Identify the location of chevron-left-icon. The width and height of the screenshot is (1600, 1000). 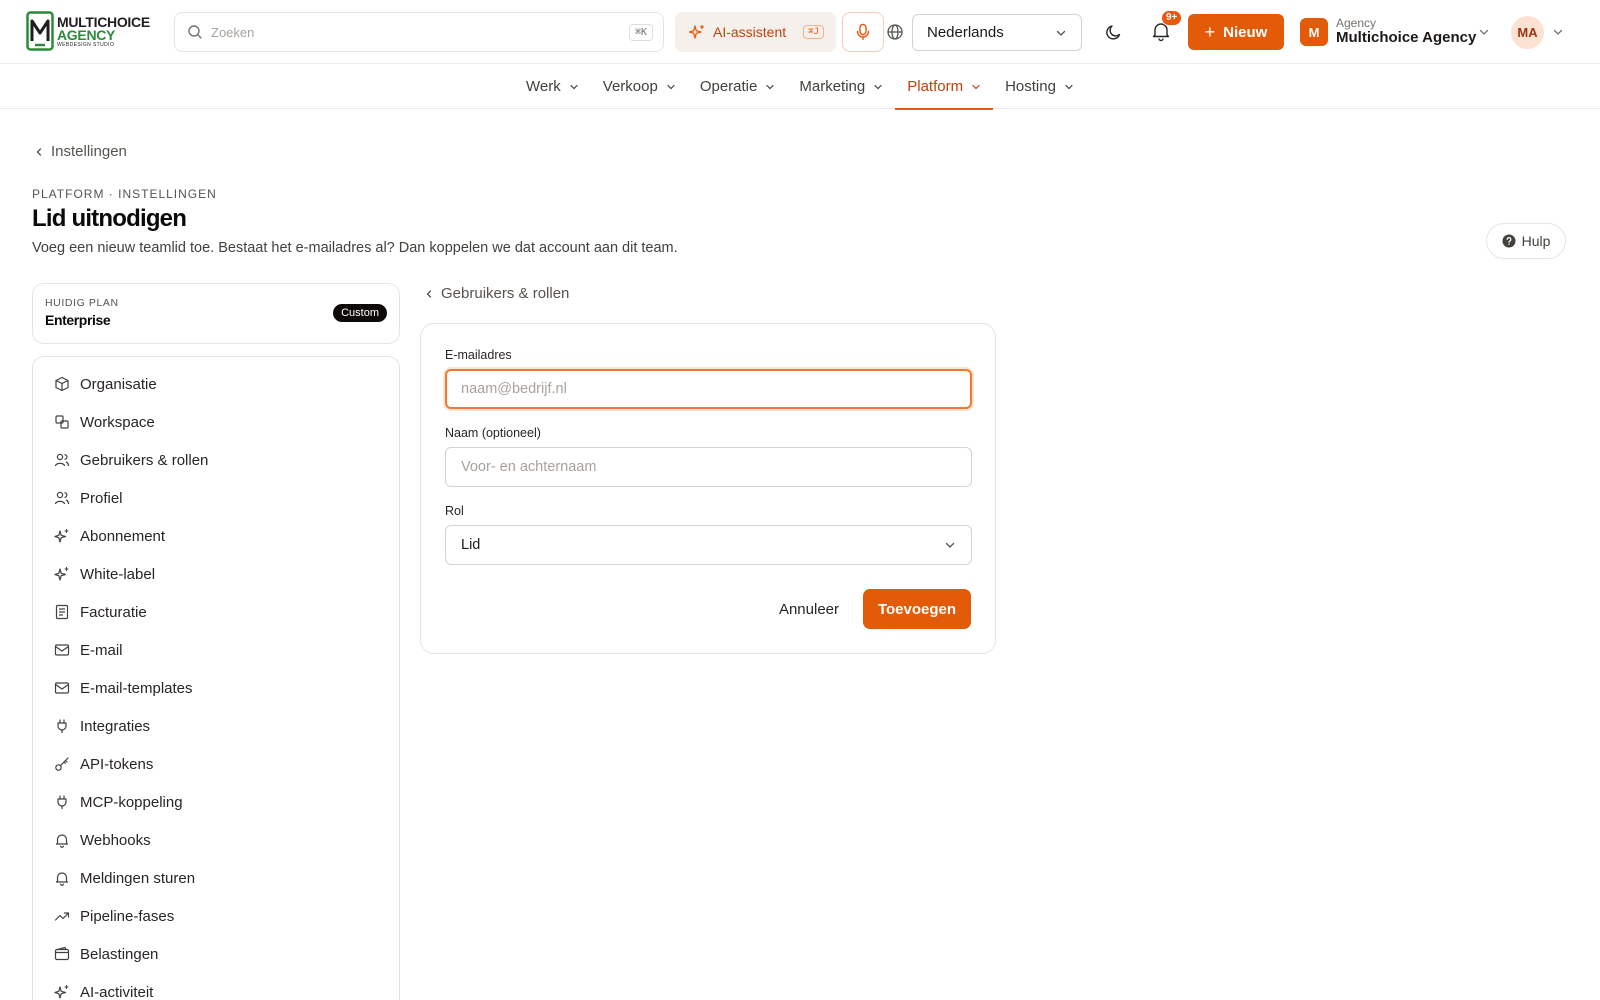
(429, 293).